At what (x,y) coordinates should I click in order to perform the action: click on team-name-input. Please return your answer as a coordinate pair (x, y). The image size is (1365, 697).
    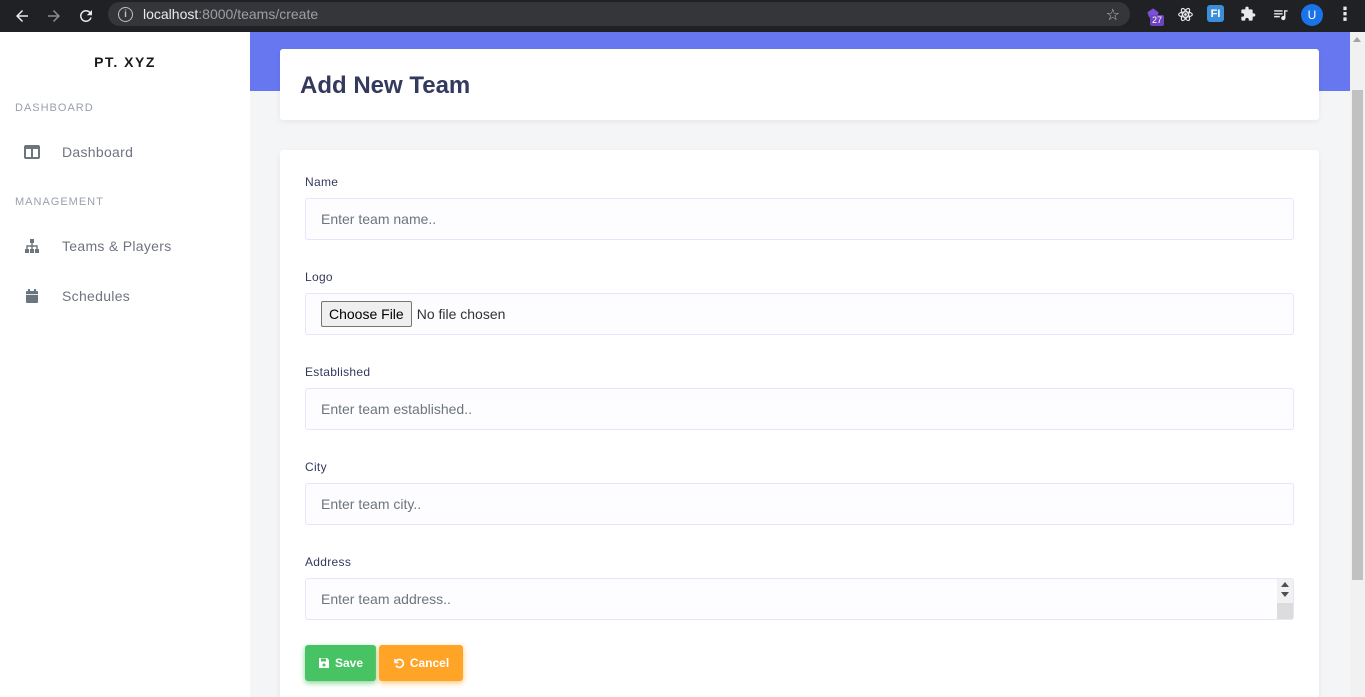
    Looking at the image, I should click on (799, 219).